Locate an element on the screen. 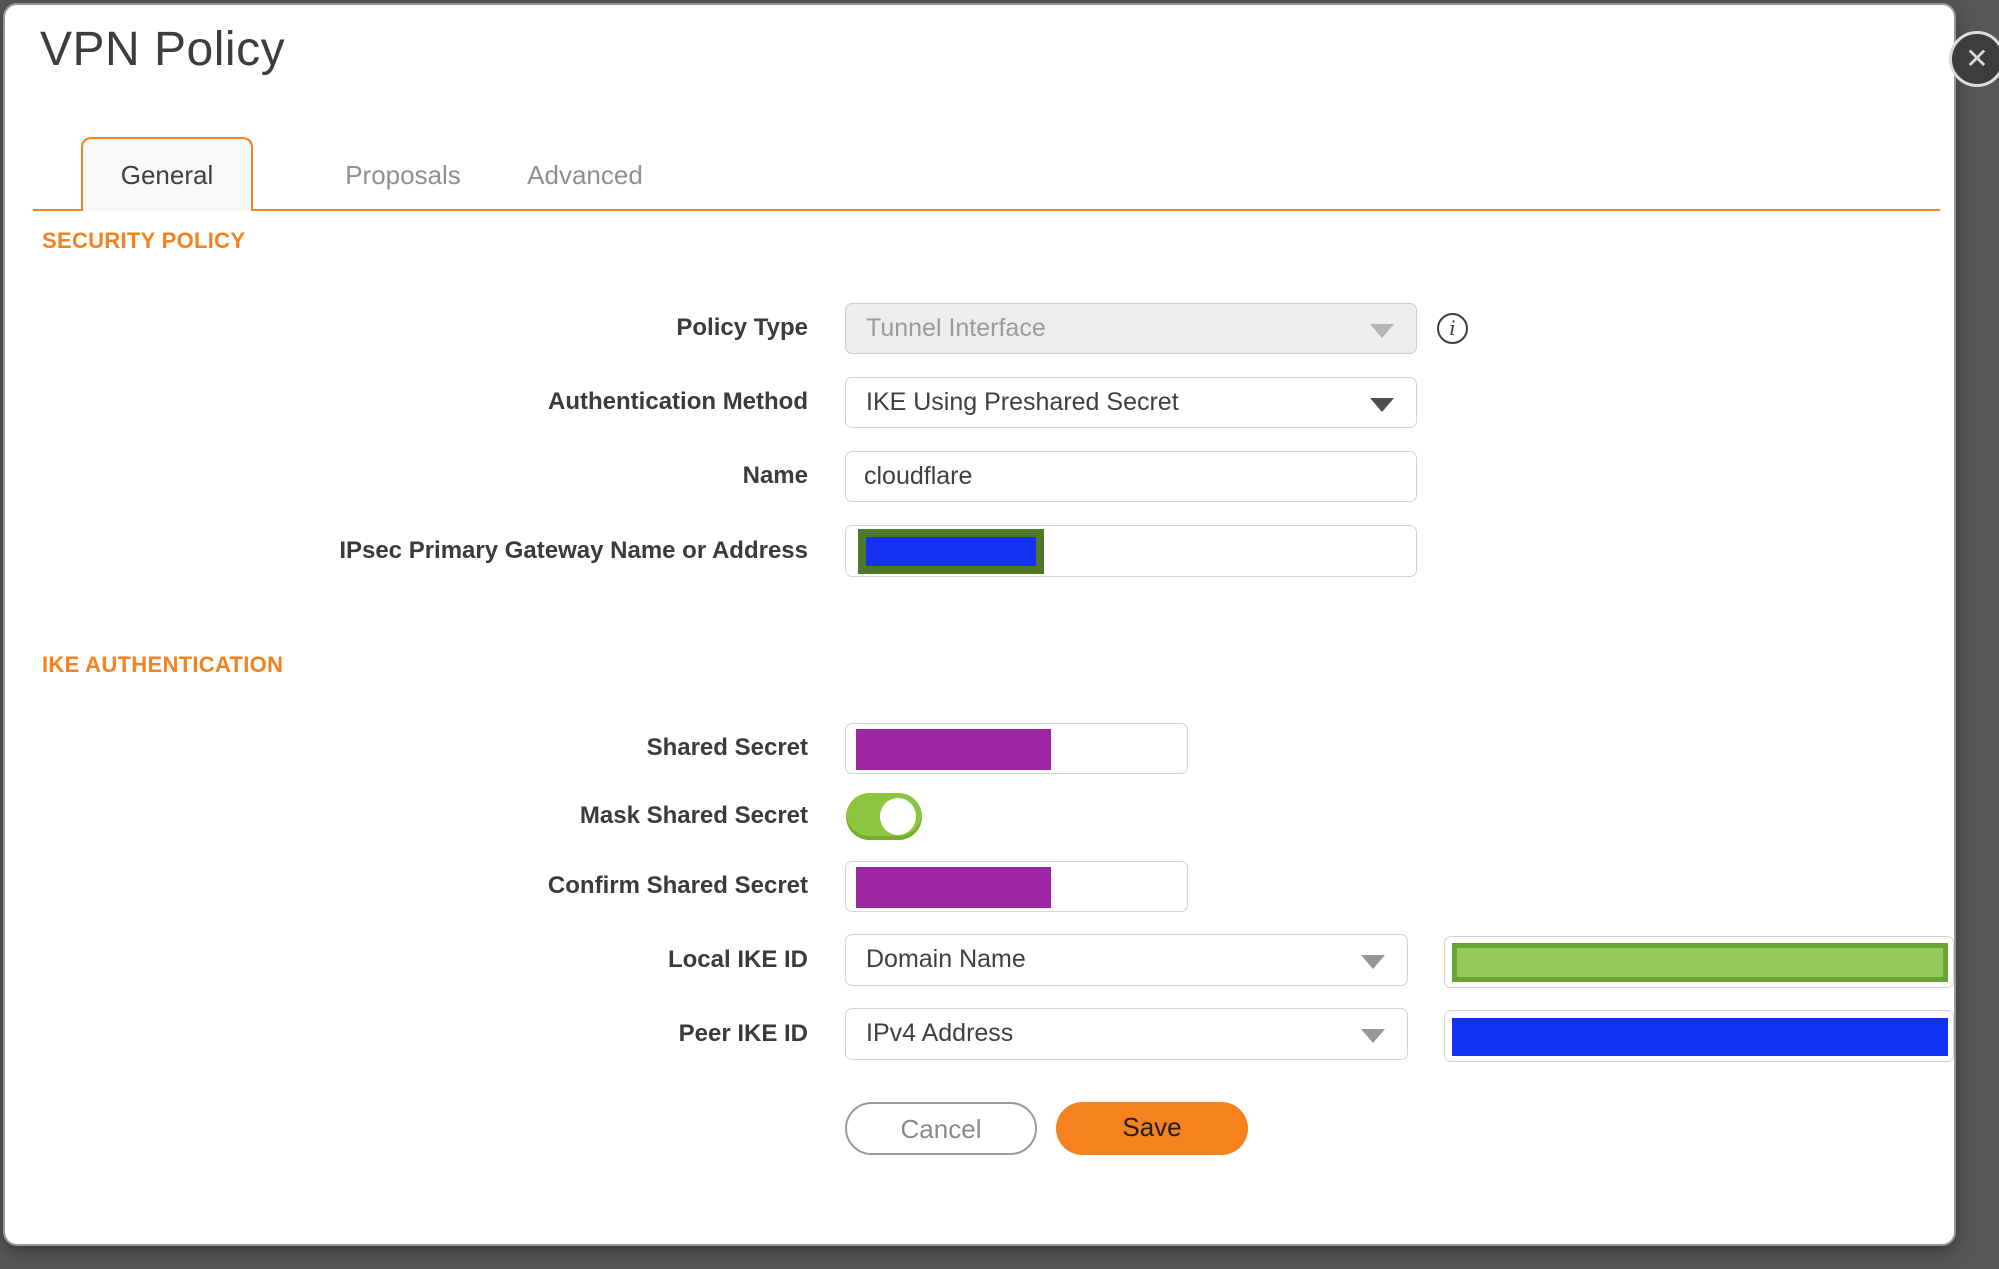 The height and width of the screenshot is (1269, 1999). local-ike-id-type: Domain Name is located at coordinates (946, 959).